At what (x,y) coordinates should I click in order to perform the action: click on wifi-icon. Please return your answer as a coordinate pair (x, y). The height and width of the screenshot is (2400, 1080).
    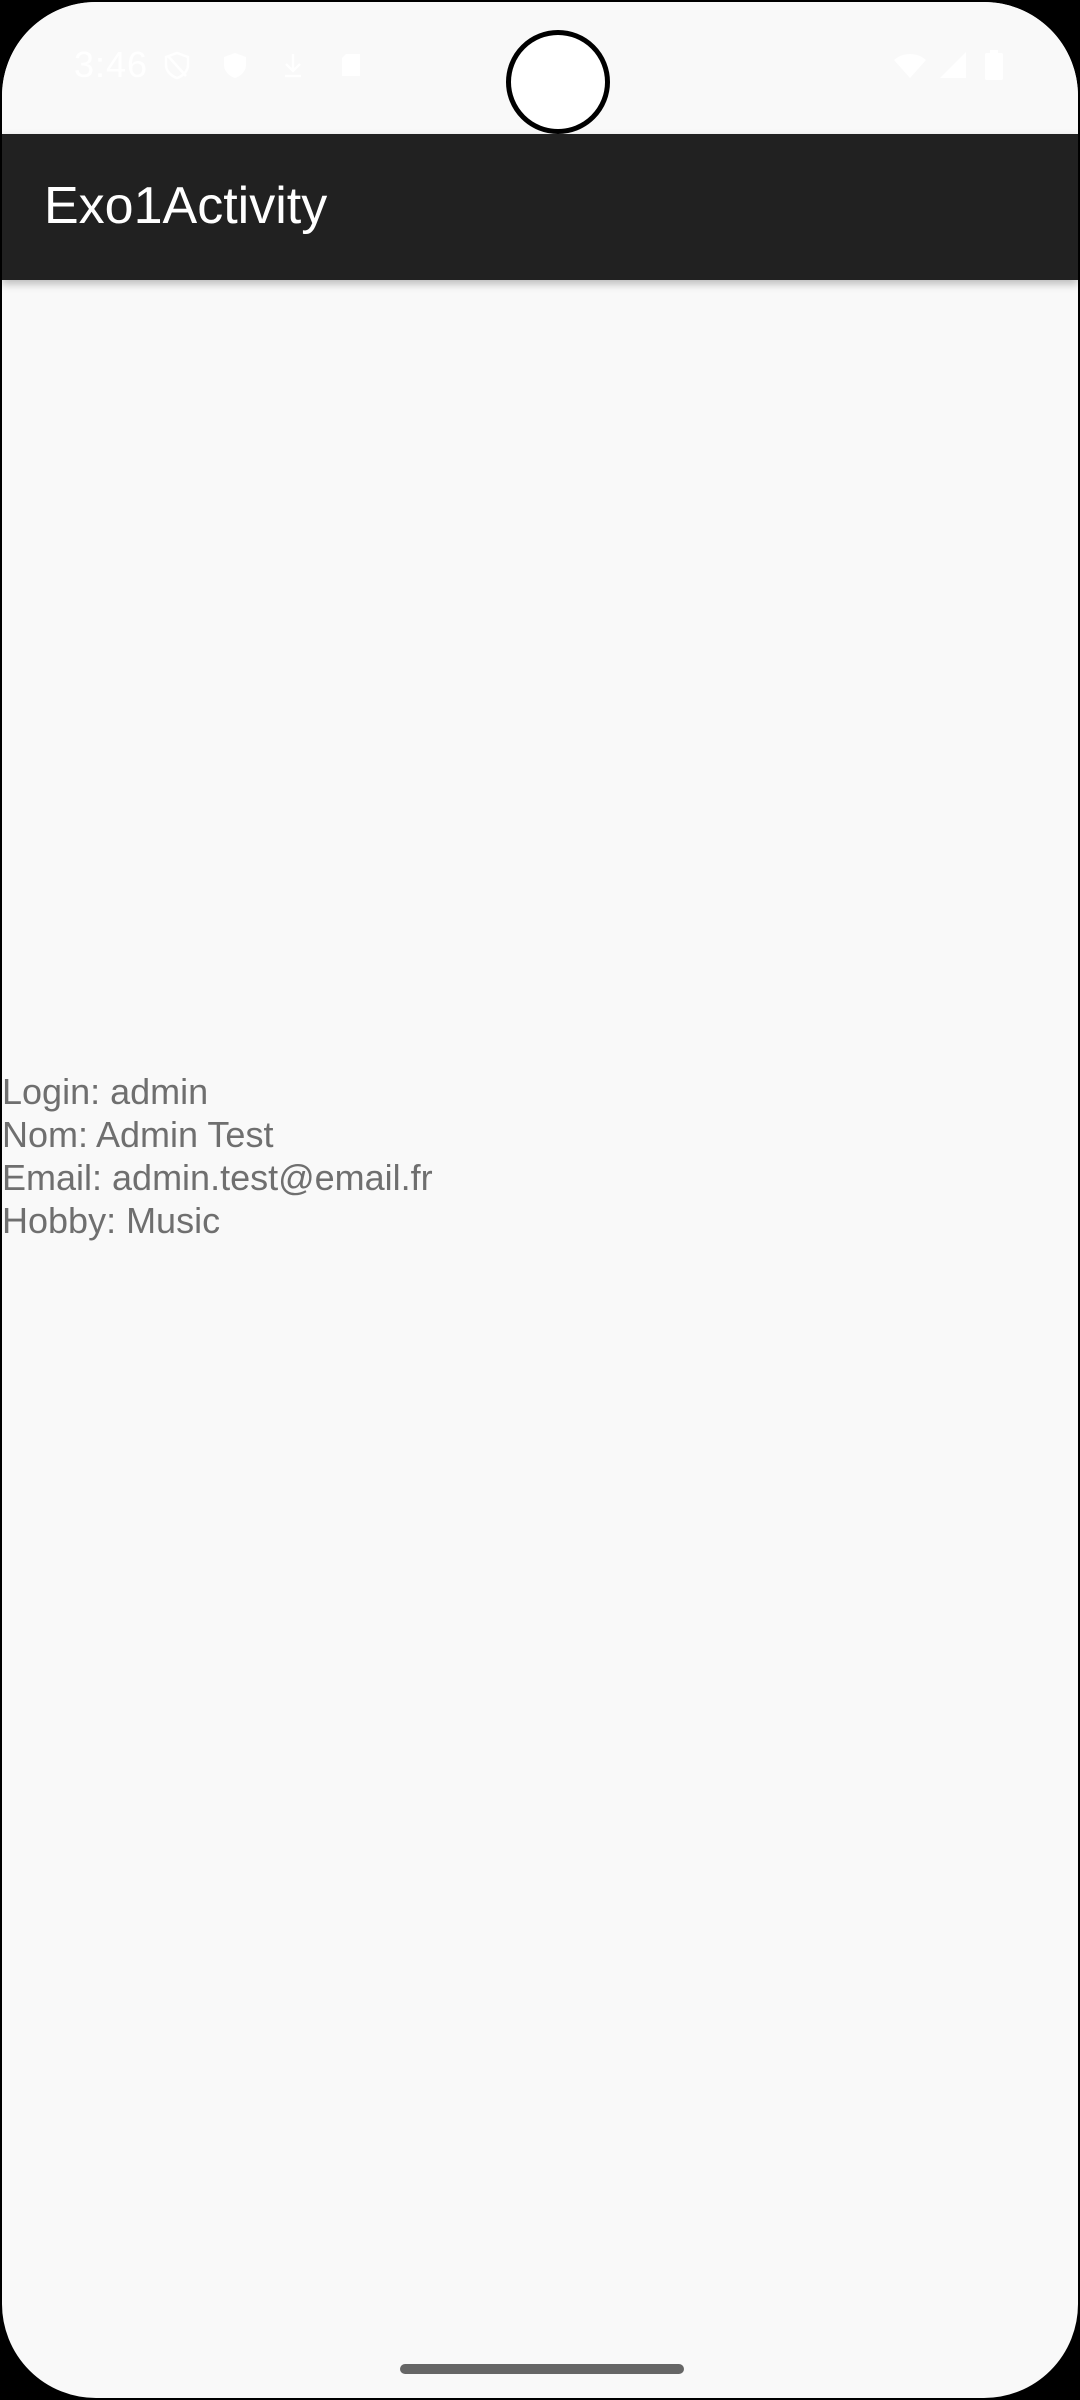
    Looking at the image, I should click on (910, 66).